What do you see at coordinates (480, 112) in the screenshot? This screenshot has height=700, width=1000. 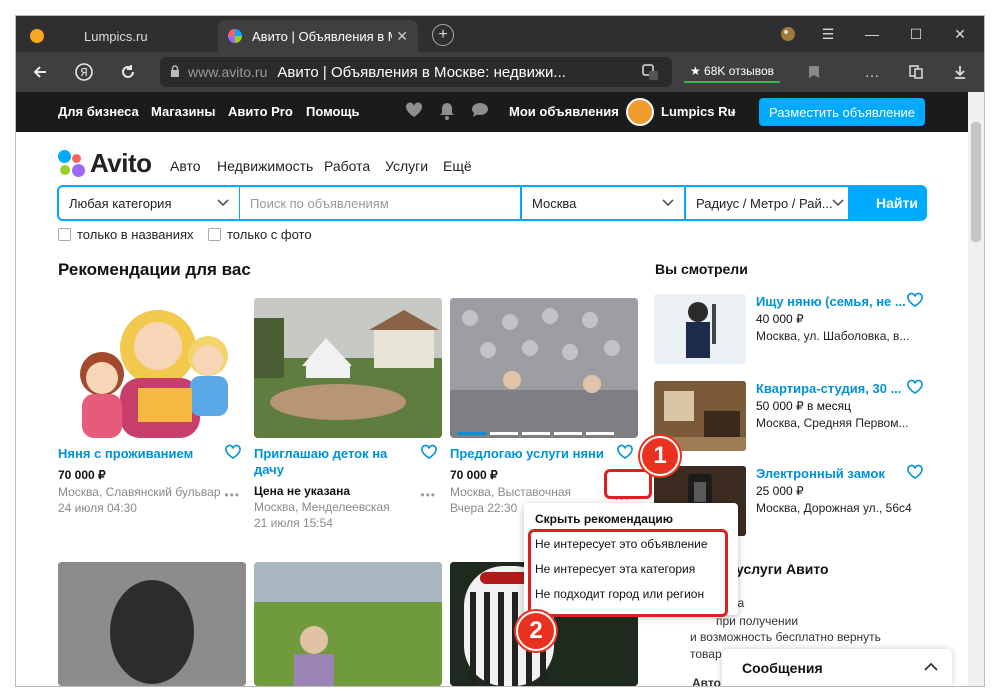 I see `messages-chat-icon` at bounding box center [480, 112].